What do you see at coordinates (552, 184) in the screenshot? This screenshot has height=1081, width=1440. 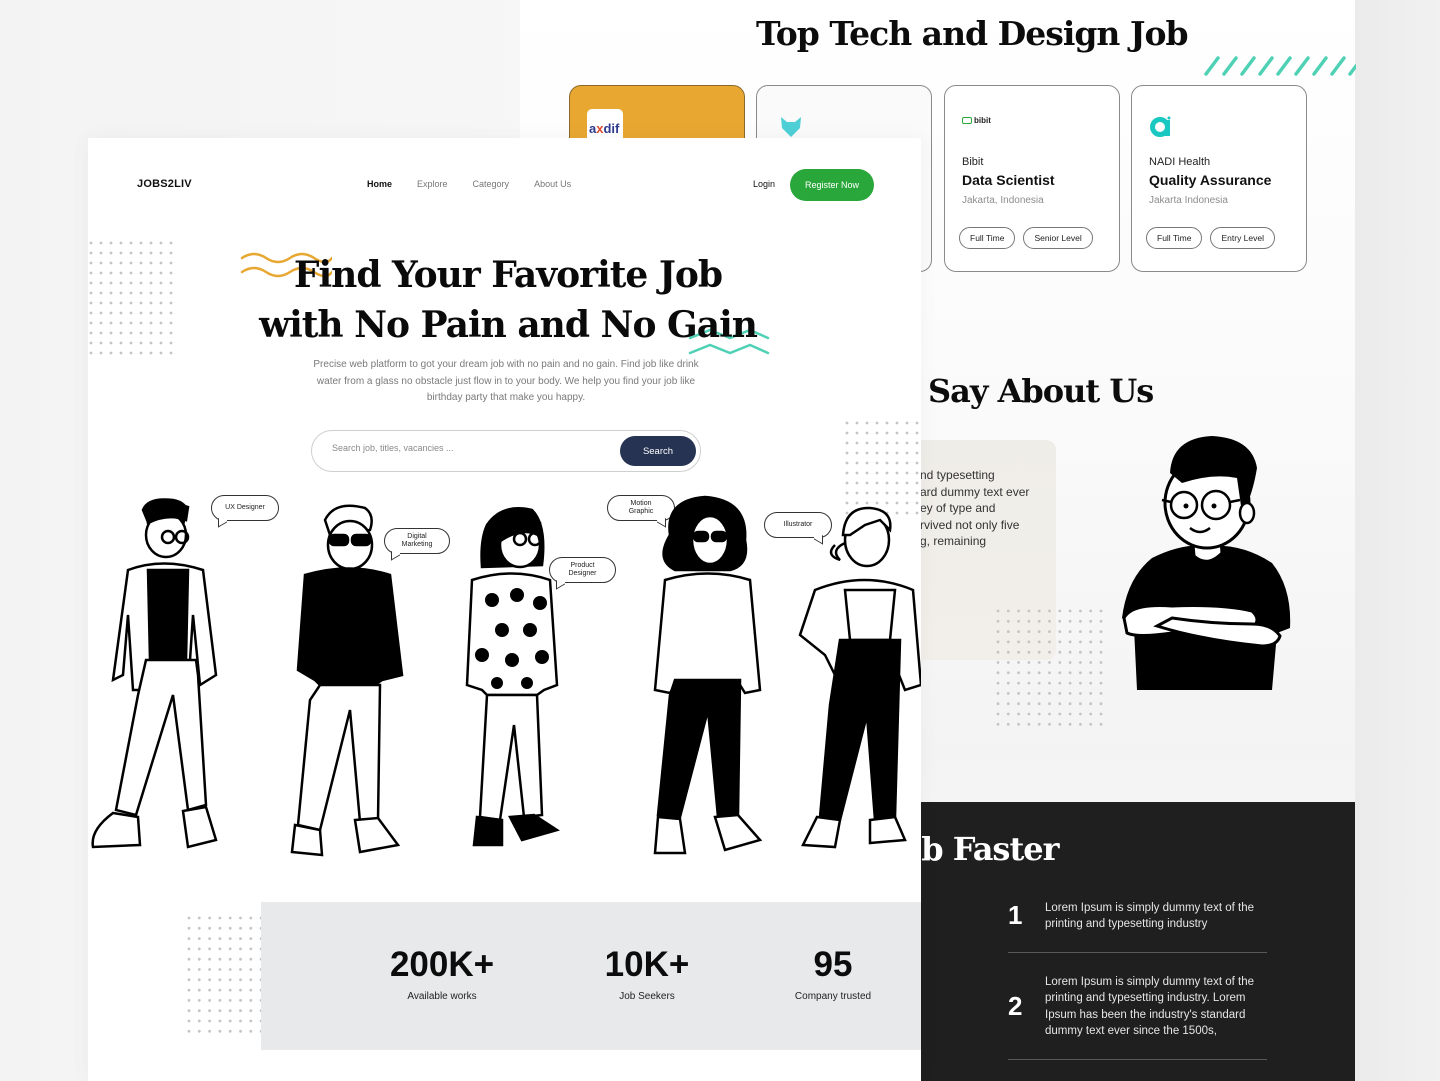 I see `nav-about-us: About Us` at bounding box center [552, 184].